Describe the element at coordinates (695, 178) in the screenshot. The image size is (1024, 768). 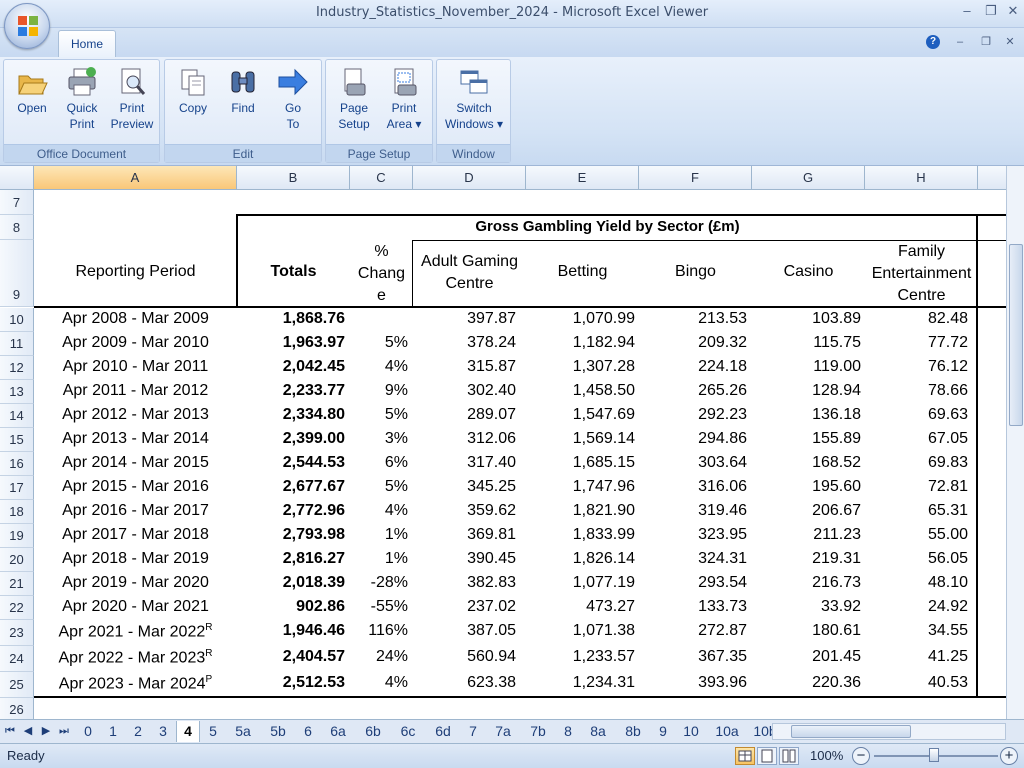
I see `column-header-f: F` at that location.